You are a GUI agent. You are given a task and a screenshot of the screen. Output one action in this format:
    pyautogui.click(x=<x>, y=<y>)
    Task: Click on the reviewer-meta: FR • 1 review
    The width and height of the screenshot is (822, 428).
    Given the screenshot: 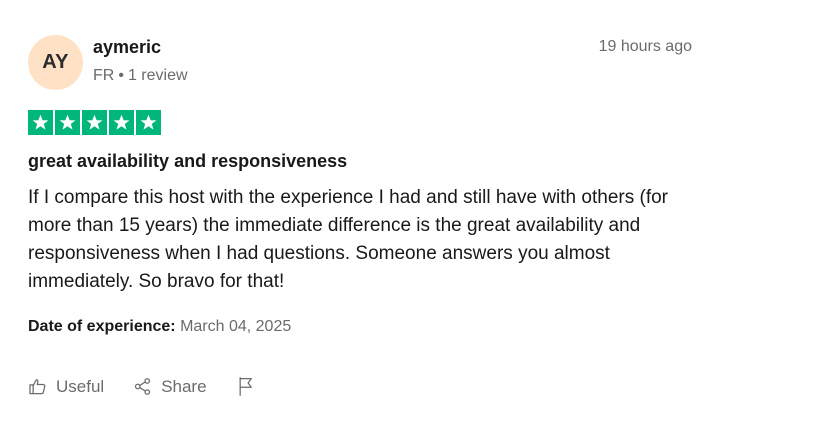 What is the action you would take?
    pyautogui.click(x=140, y=76)
    